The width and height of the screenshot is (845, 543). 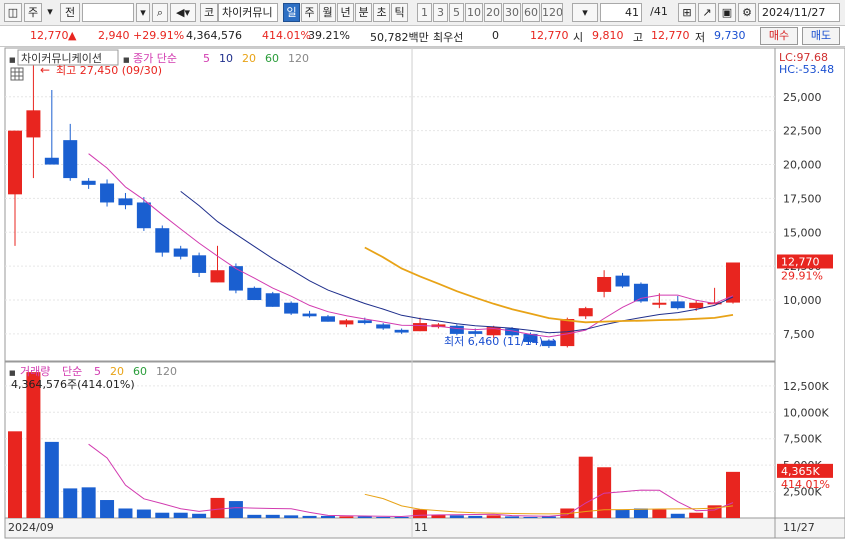 I want to click on price-tick-label: 25,000, so click(x=802, y=97).